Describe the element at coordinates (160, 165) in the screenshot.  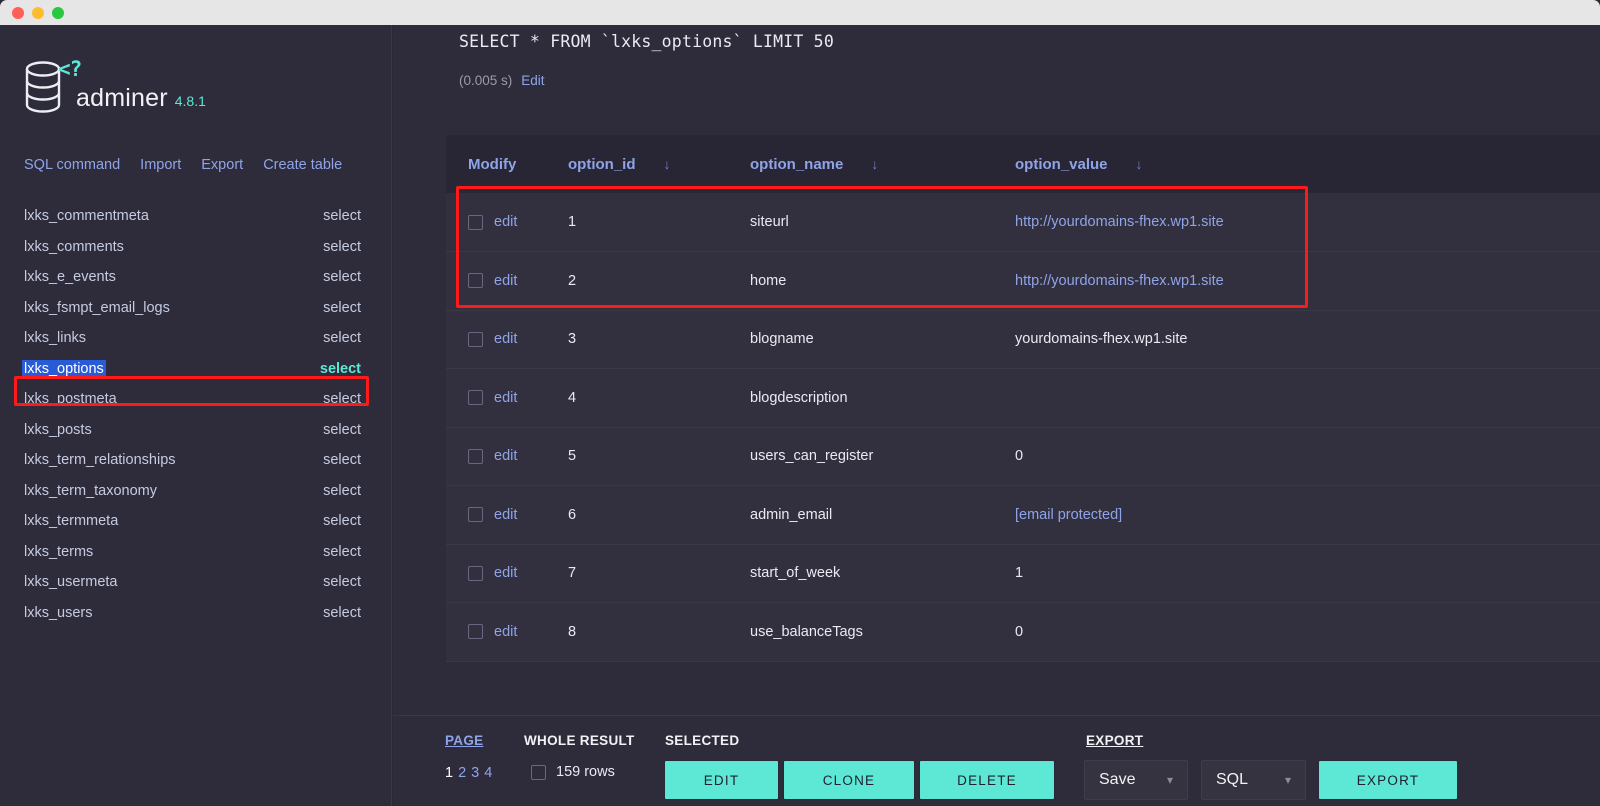
I see `nav-import: Import` at that location.